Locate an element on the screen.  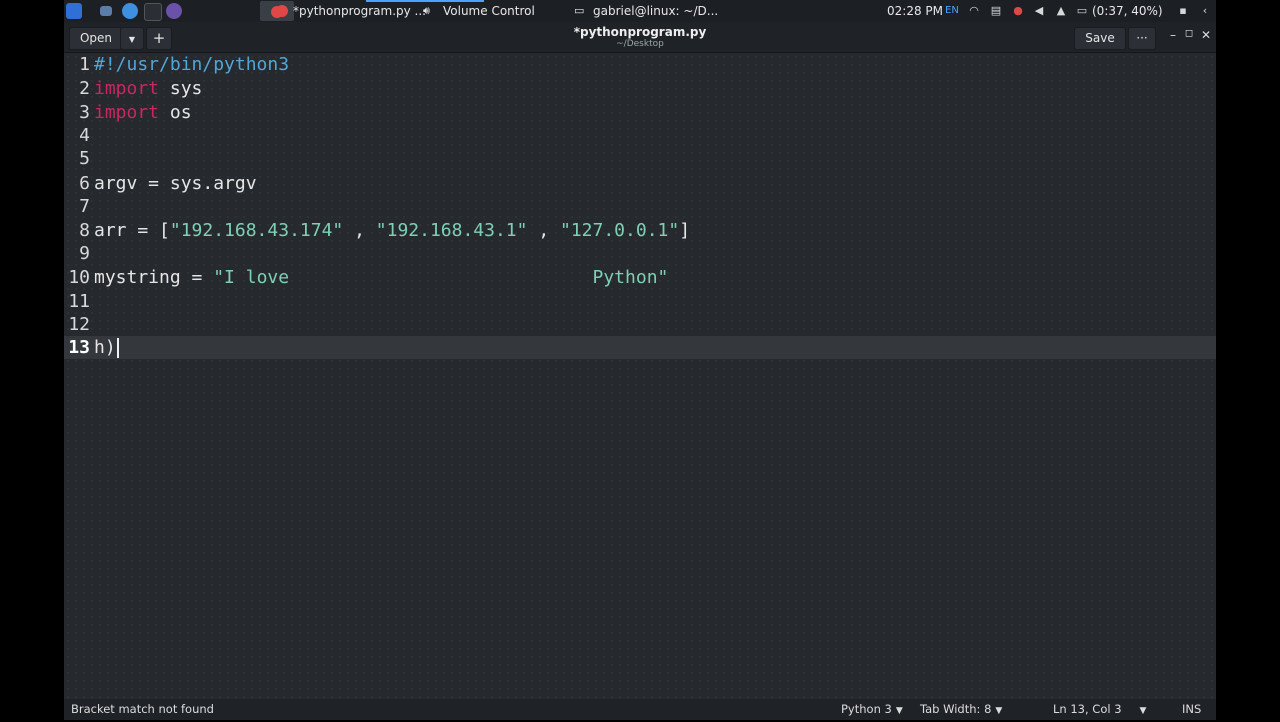
text-editor-task-icon is located at coordinates (282, 11).